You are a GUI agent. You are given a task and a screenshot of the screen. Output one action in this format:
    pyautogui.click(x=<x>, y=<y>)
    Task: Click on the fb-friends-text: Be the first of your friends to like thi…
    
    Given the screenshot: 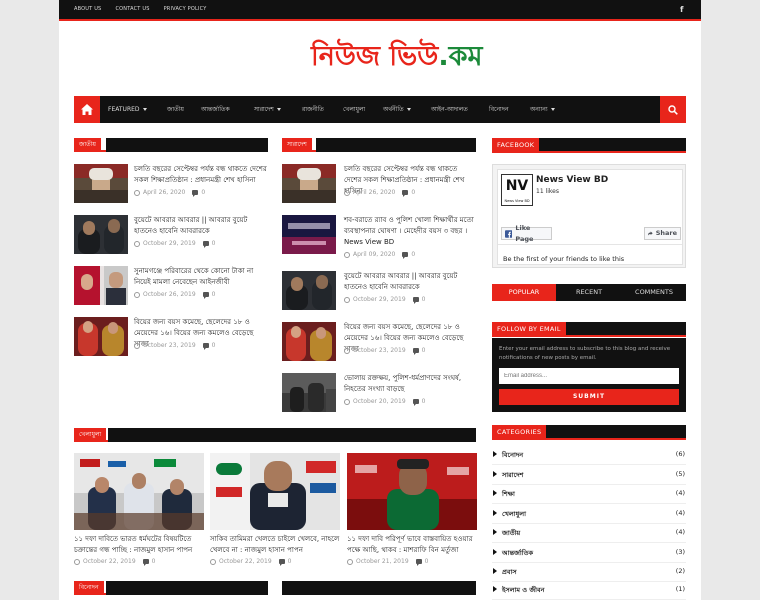 What is the action you would take?
    pyautogui.click(x=564, y=259)
    